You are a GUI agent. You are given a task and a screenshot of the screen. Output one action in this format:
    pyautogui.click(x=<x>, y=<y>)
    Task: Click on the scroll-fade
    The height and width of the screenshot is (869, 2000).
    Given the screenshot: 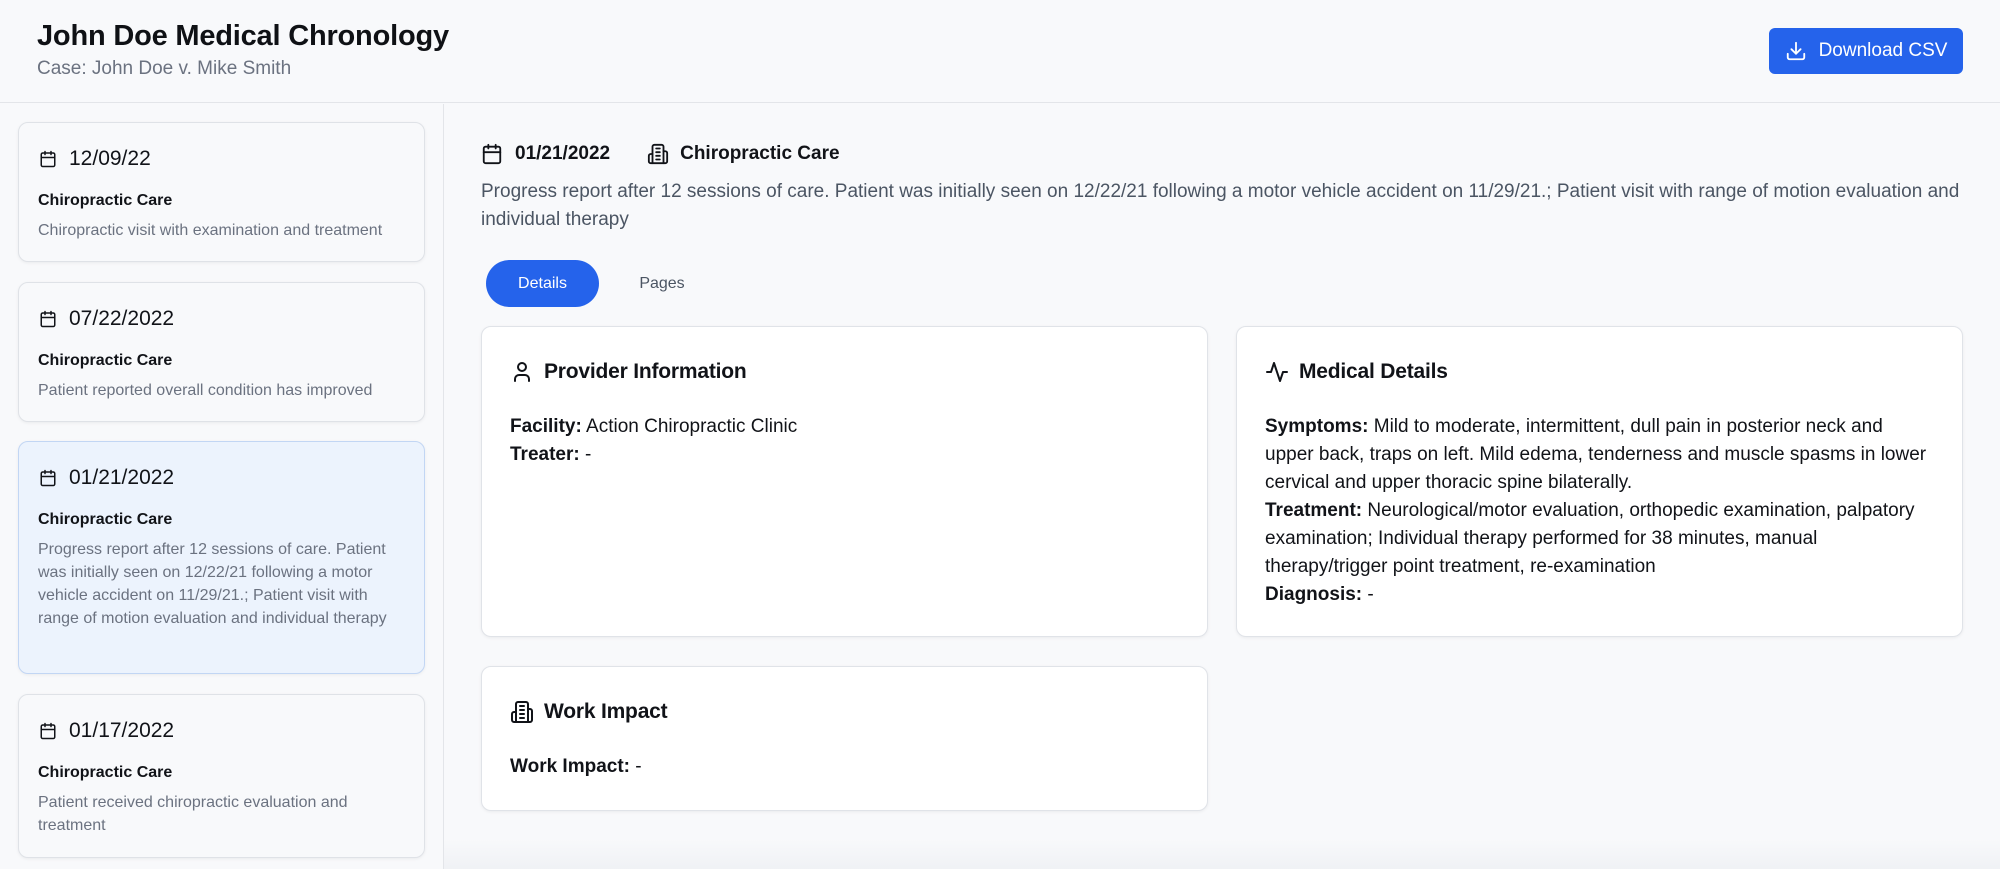 What is the action you would take?
    pyautogui.click(x=1222, y=854)
    